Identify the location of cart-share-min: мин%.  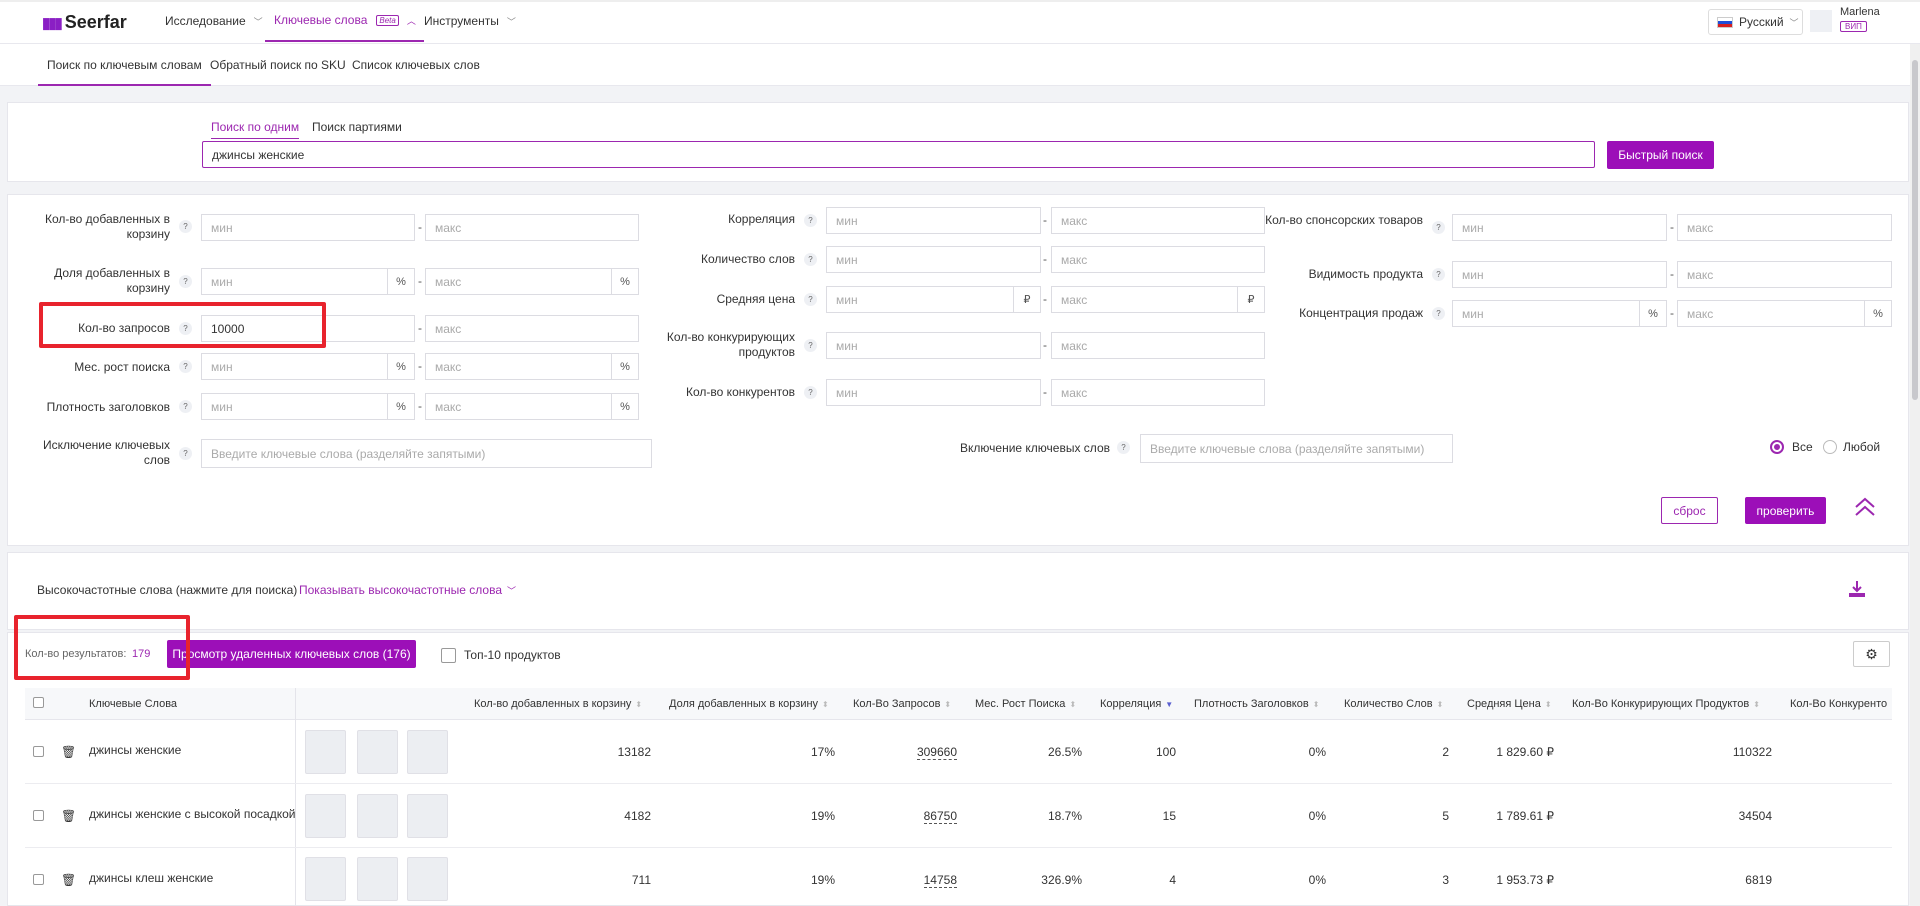
(308, 281).